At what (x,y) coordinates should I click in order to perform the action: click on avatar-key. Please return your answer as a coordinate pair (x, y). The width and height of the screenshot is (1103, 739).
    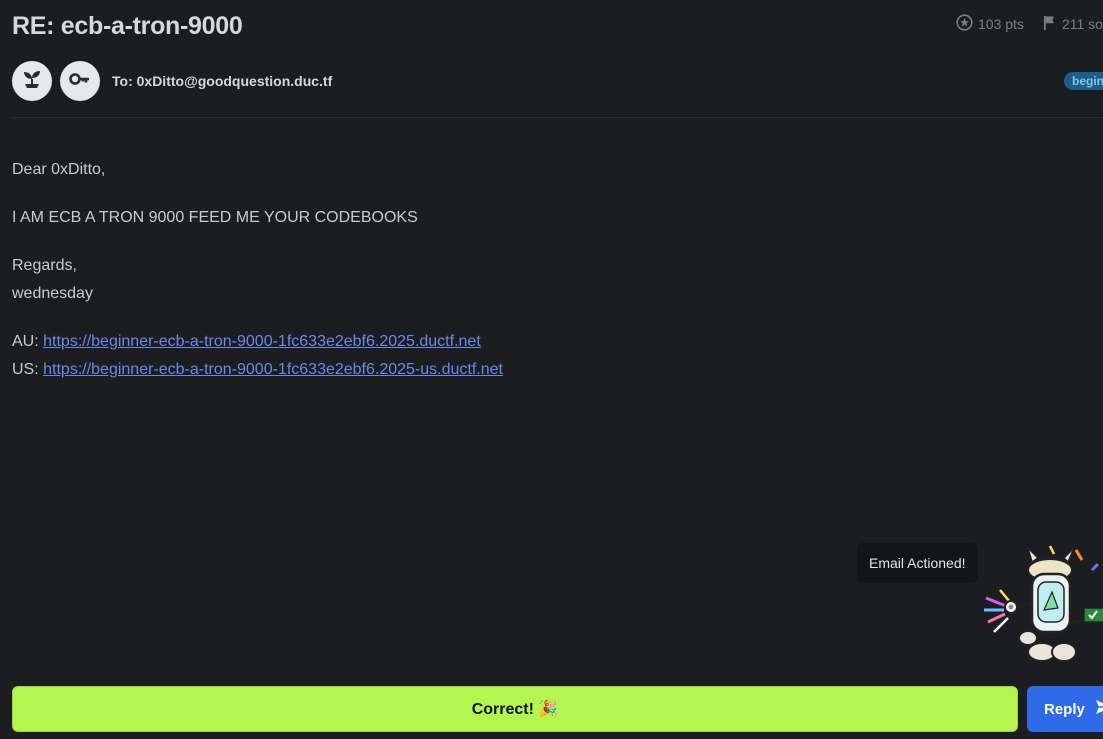
    Looking at the image, I should click on (80, 81).